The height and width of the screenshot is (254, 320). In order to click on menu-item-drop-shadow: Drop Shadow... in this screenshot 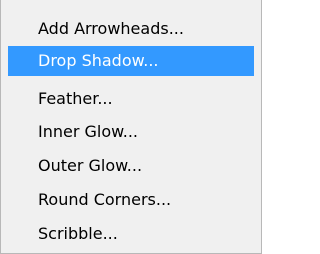, I will do `click(131, 61)`.